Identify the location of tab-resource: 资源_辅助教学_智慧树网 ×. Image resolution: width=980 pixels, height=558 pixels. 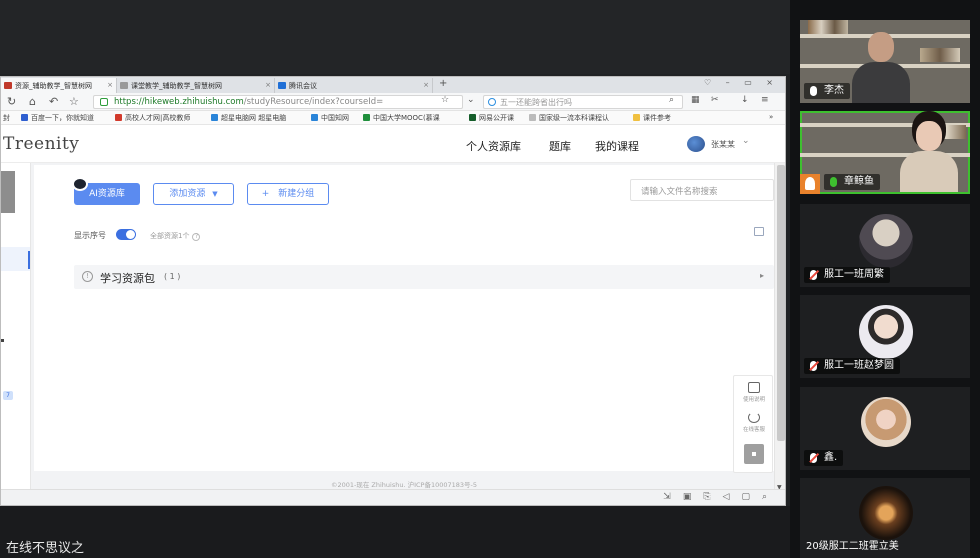
(59, 85).